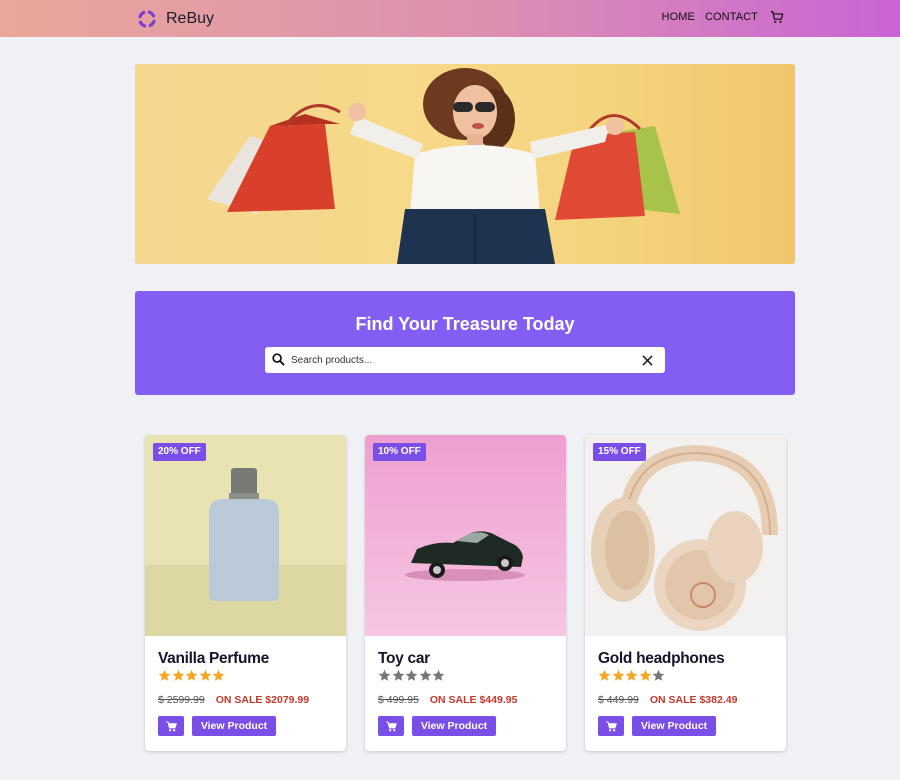  I want to click on nav-link-contact: CONTACT, so click(731, 17).